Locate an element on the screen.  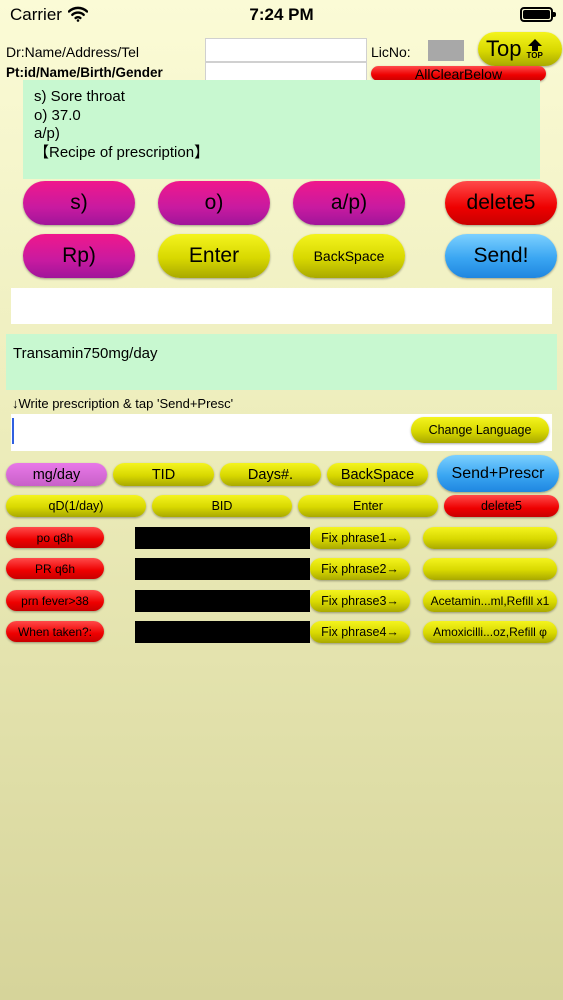
status-bar: Carrier 7:24 PM is located at coordinates (281, 15).